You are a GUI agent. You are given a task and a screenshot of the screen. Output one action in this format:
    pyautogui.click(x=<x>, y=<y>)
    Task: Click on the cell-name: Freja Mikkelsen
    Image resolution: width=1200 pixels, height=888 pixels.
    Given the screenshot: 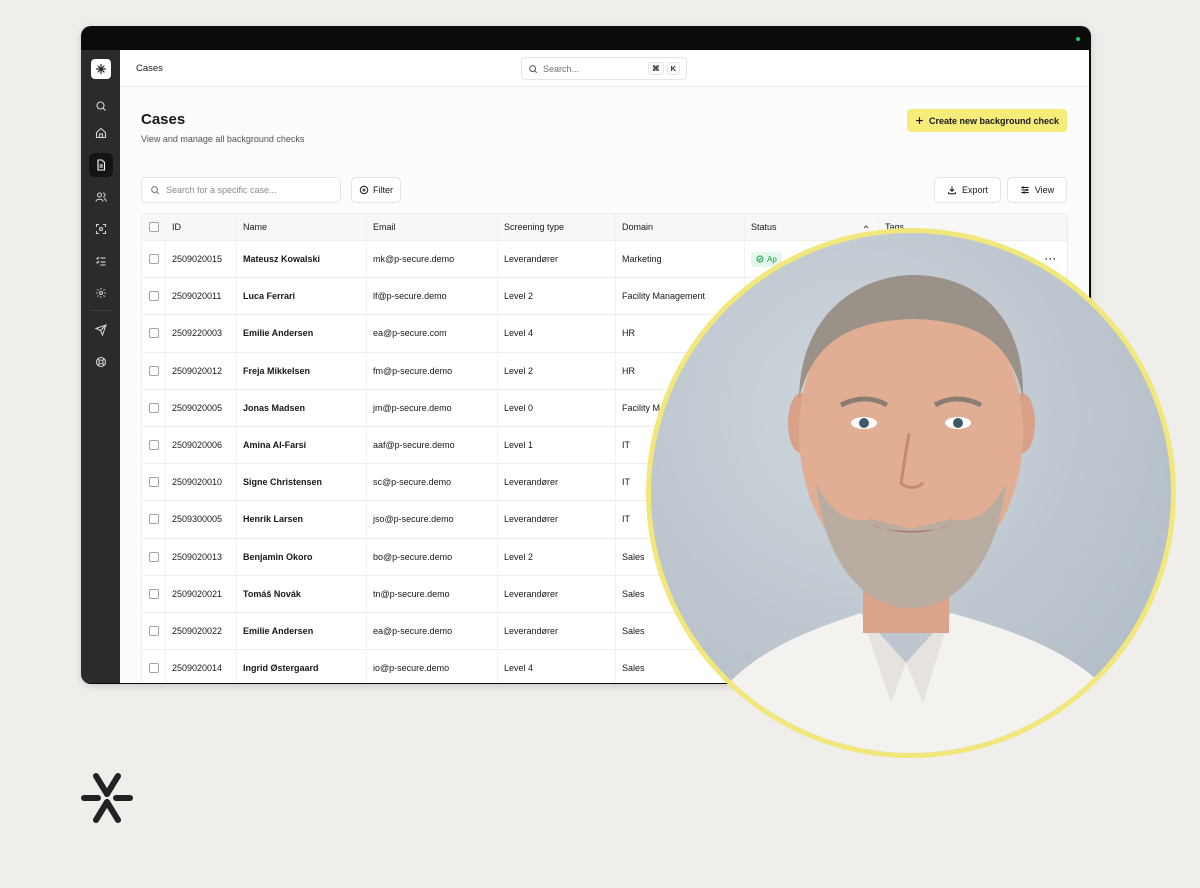 What is the action you would take?
    pyautogui.click(x=302, y=370)
    